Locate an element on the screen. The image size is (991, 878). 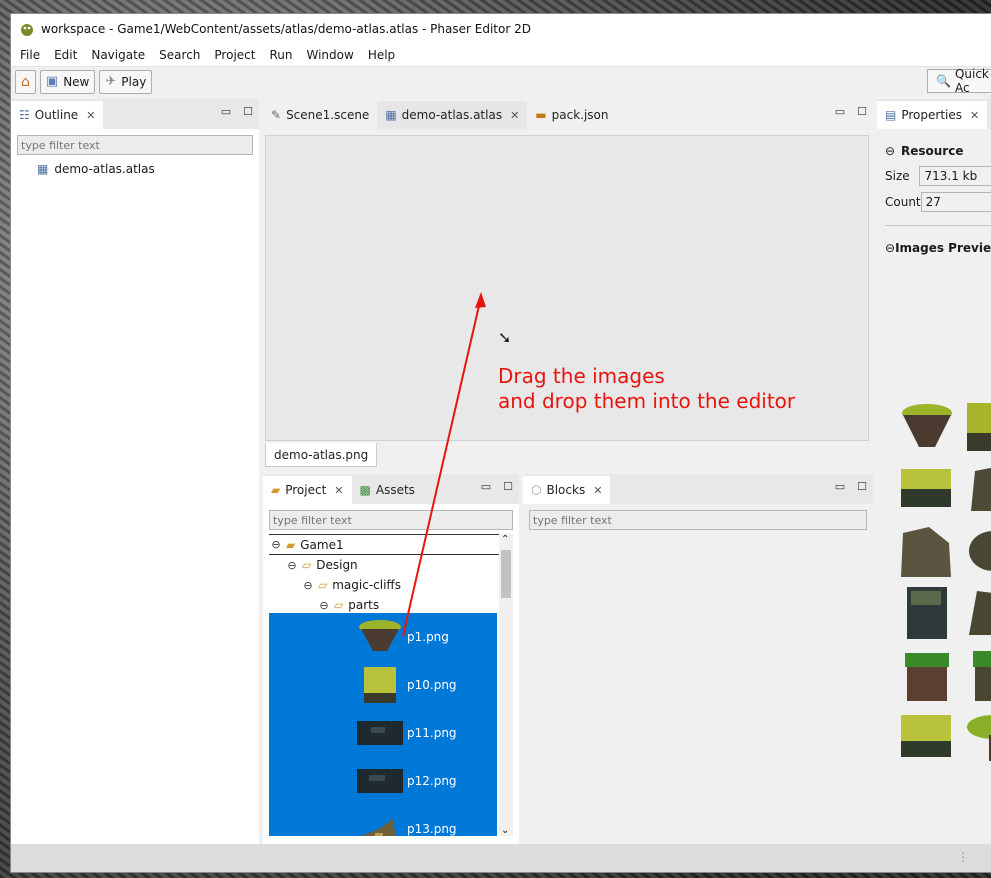
tab-scene1-scene: ✎ Scene1.scene is located at coordinates (320, 115).